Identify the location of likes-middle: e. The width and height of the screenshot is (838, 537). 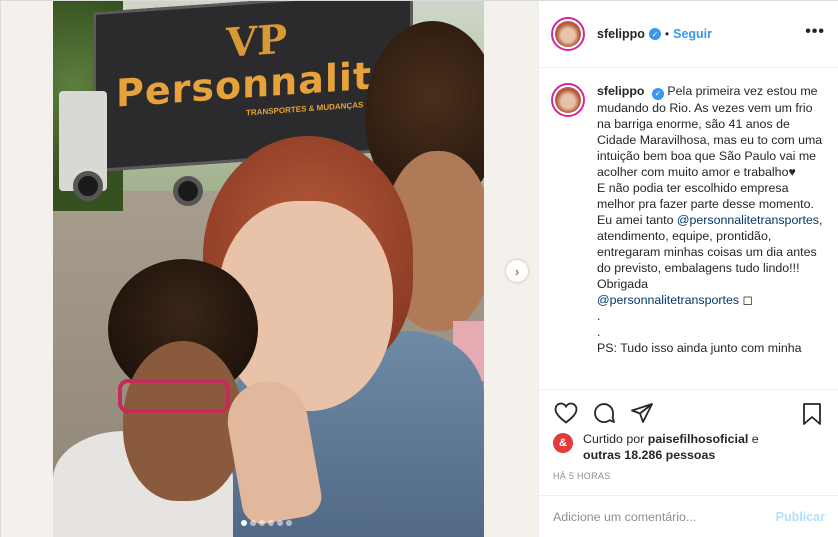
(753, 439).